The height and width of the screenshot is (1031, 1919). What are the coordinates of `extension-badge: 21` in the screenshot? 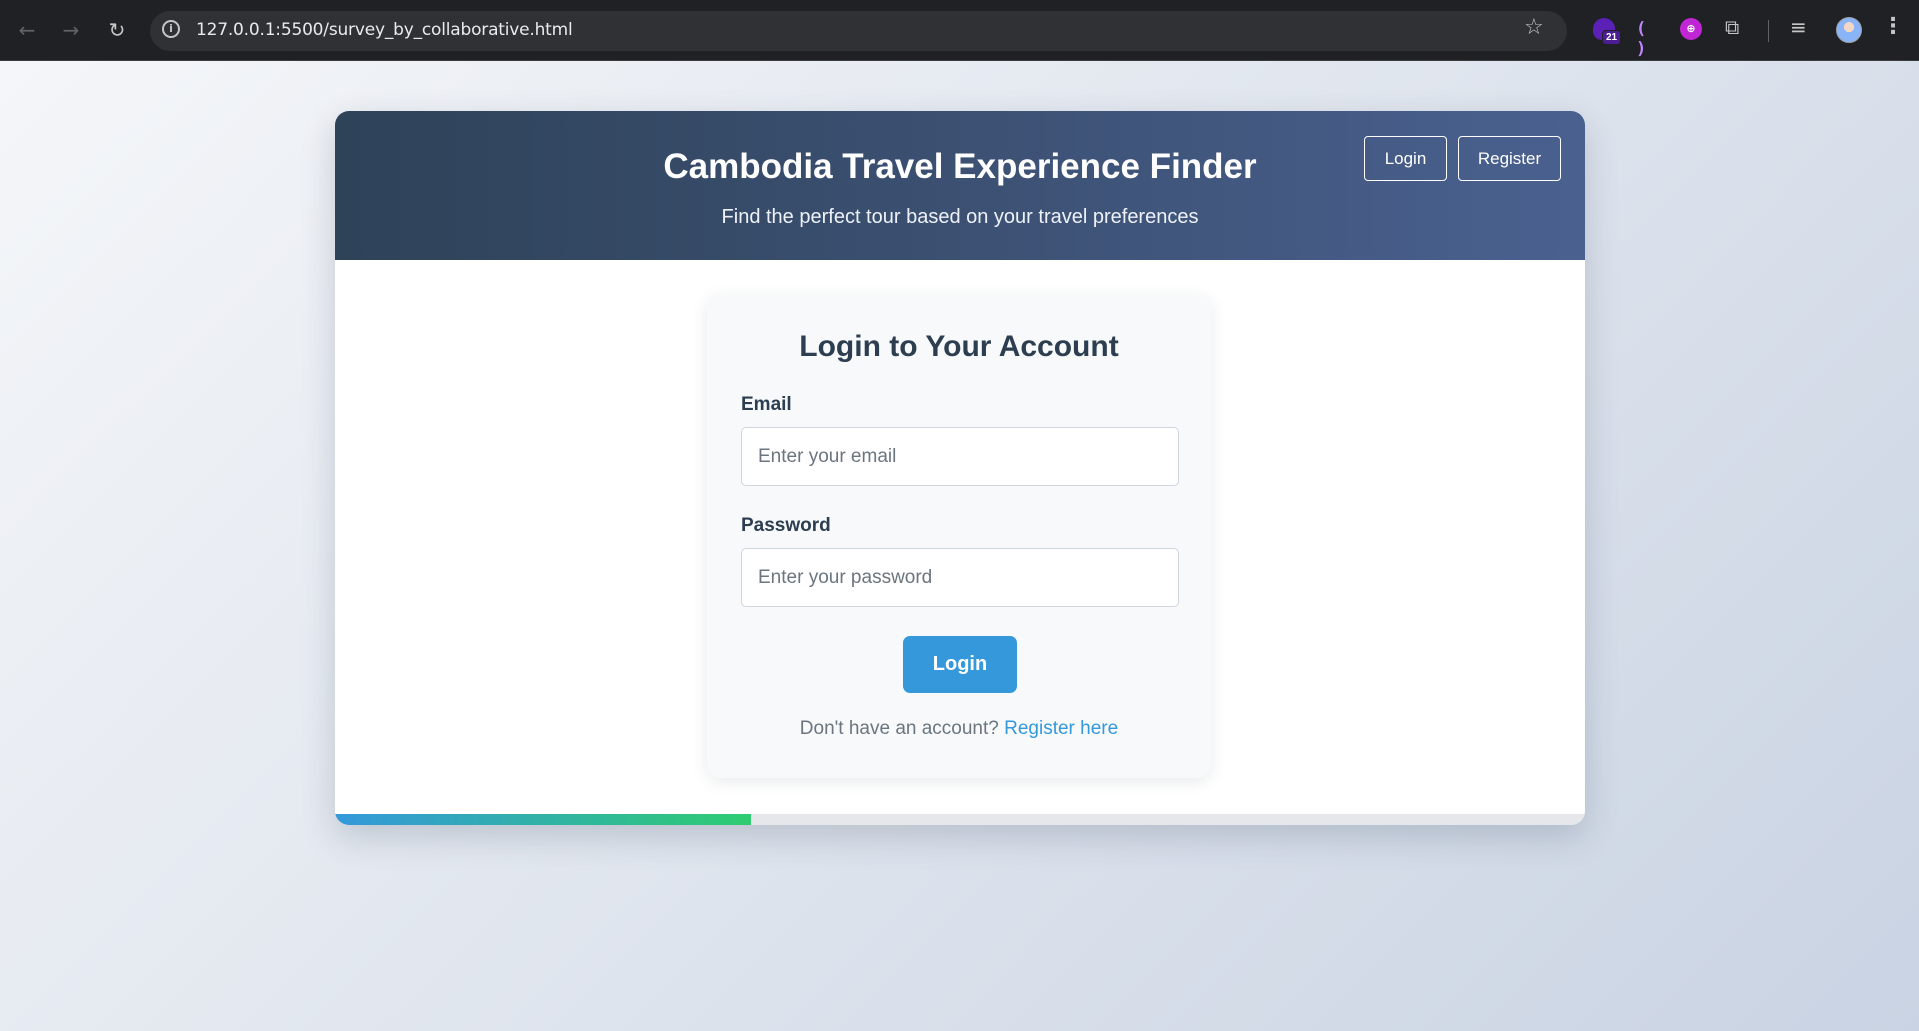 It's located at (1612, 37).